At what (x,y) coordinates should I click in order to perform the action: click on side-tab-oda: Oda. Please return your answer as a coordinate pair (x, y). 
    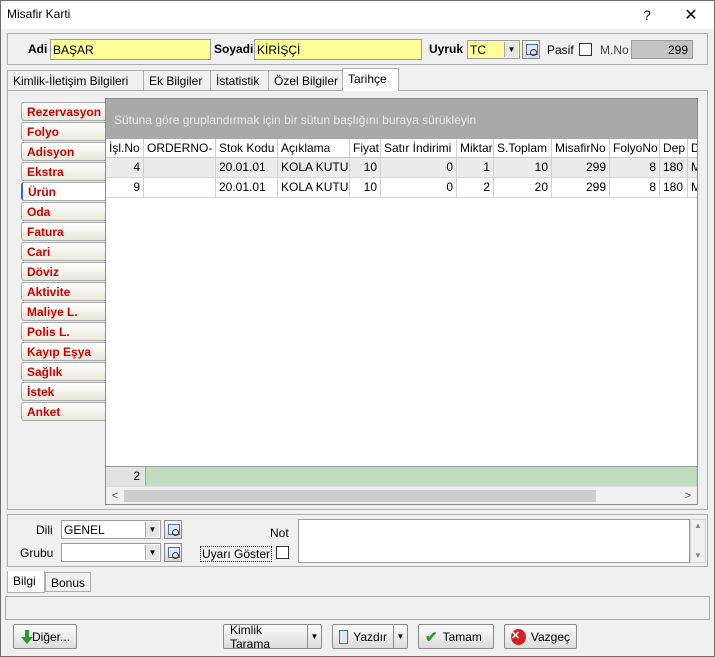
    Looking at the image, I should click on (67, 211).